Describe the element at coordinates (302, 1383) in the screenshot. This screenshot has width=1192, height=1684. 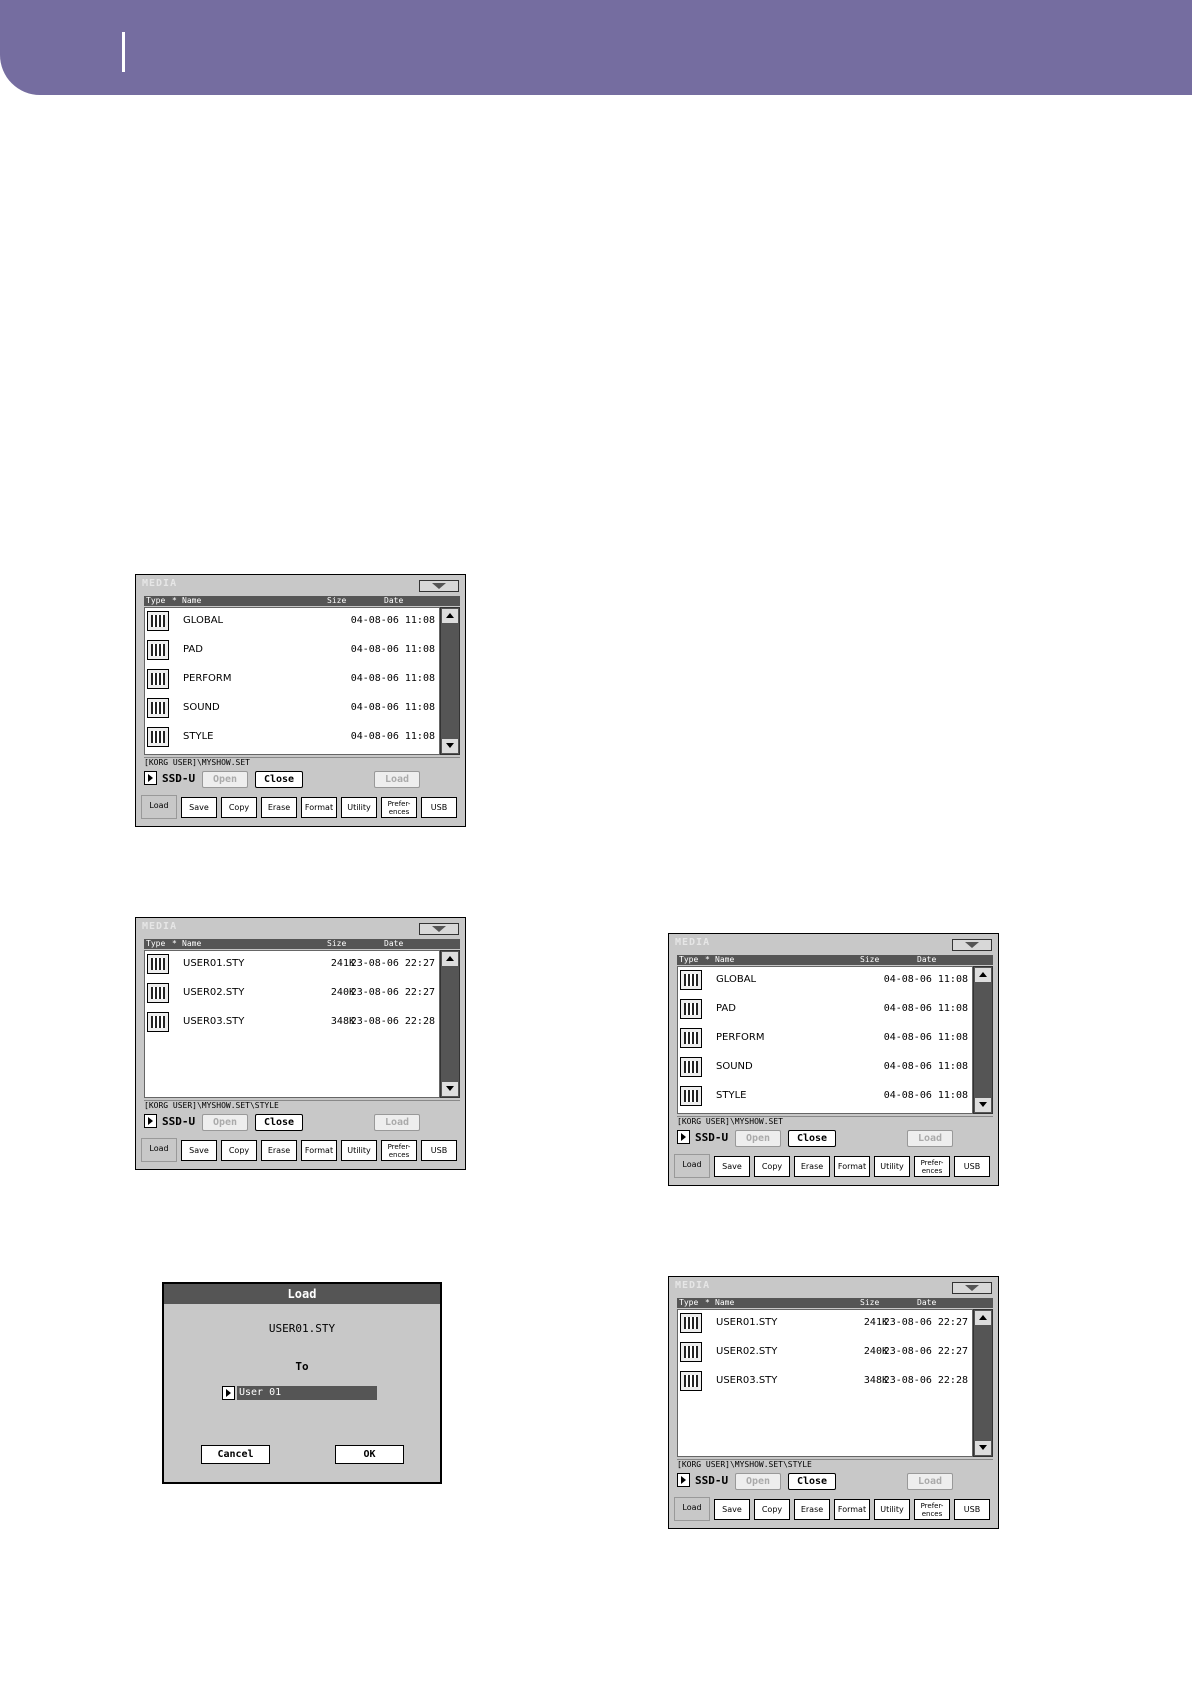
I see `load-dialog: Load USER01.STY To User 01 Cancel OK` at that location.